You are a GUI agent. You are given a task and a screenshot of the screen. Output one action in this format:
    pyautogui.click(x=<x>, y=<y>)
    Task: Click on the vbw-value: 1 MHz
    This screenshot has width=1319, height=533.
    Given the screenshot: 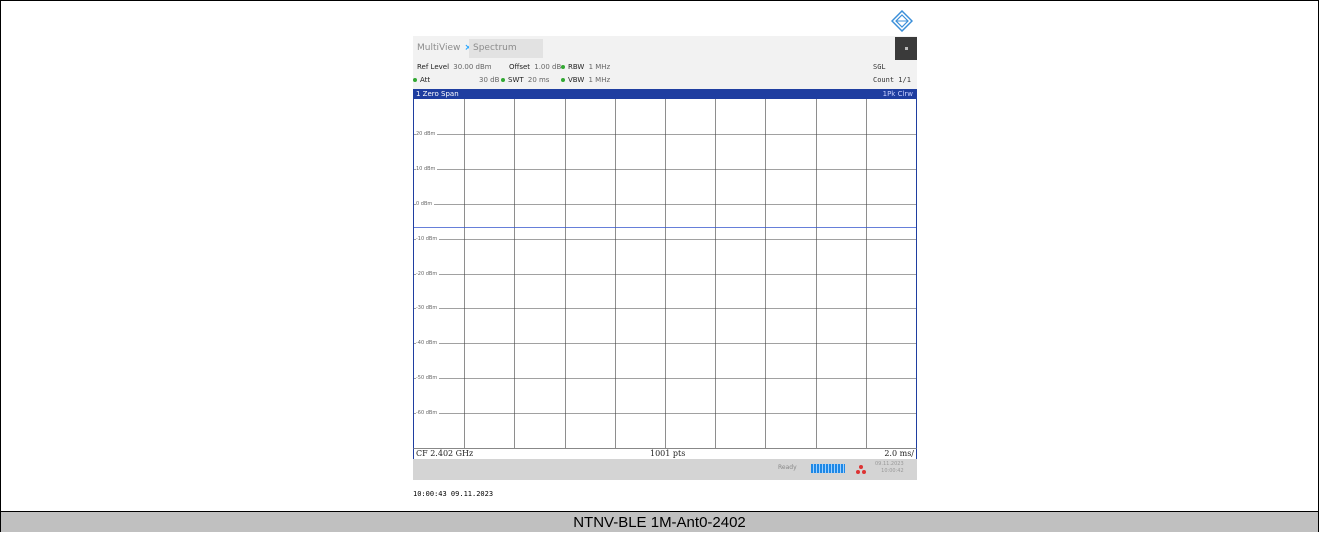 What is the action you would take?
    pyautogui.click(x=599, y=80)
    